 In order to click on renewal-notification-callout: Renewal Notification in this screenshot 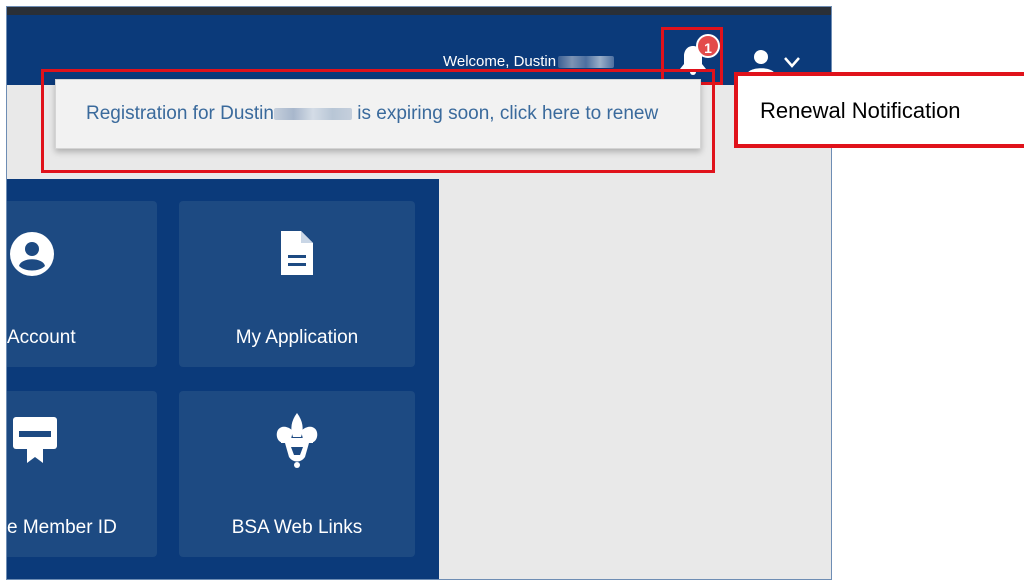, I will do `click(879, 110)`.